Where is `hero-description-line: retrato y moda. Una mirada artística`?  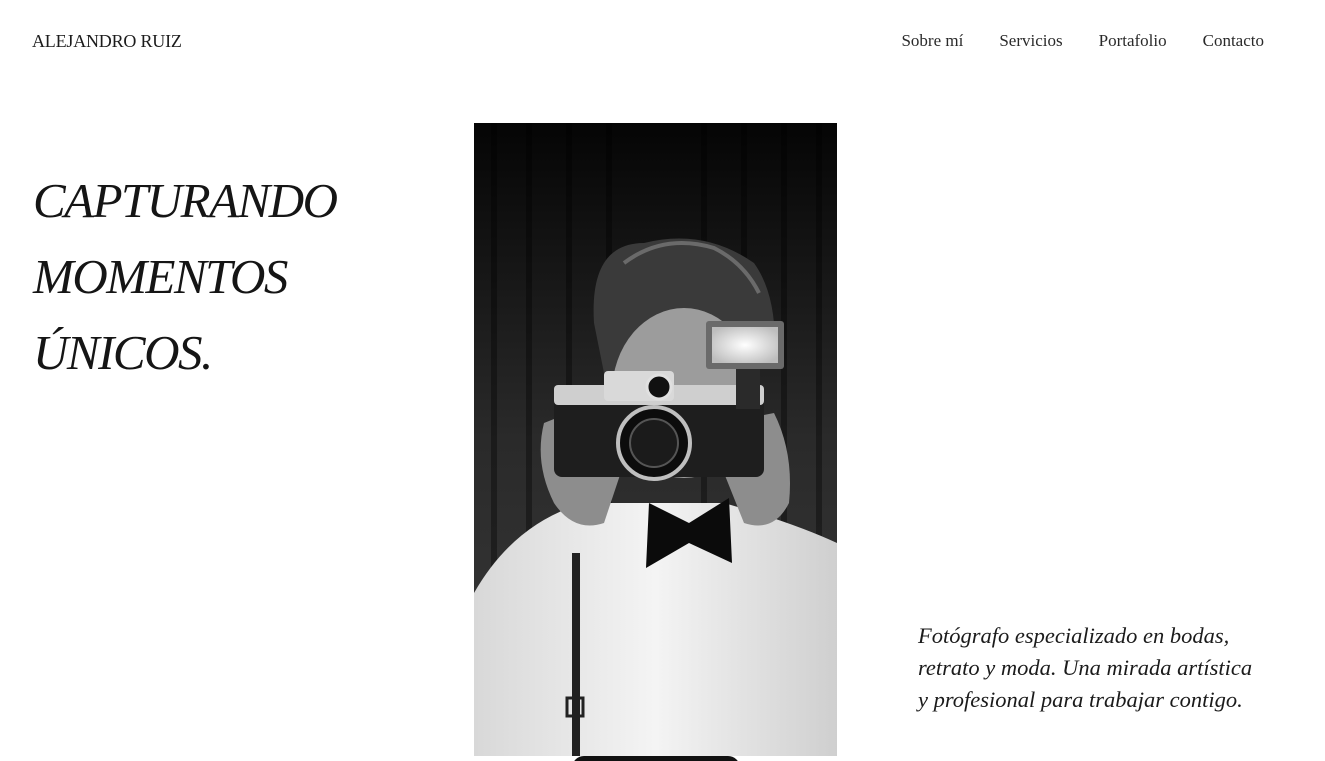
hero-description-line: retrato y moda. Una mirada artística is located at coordinates (1085, 667).